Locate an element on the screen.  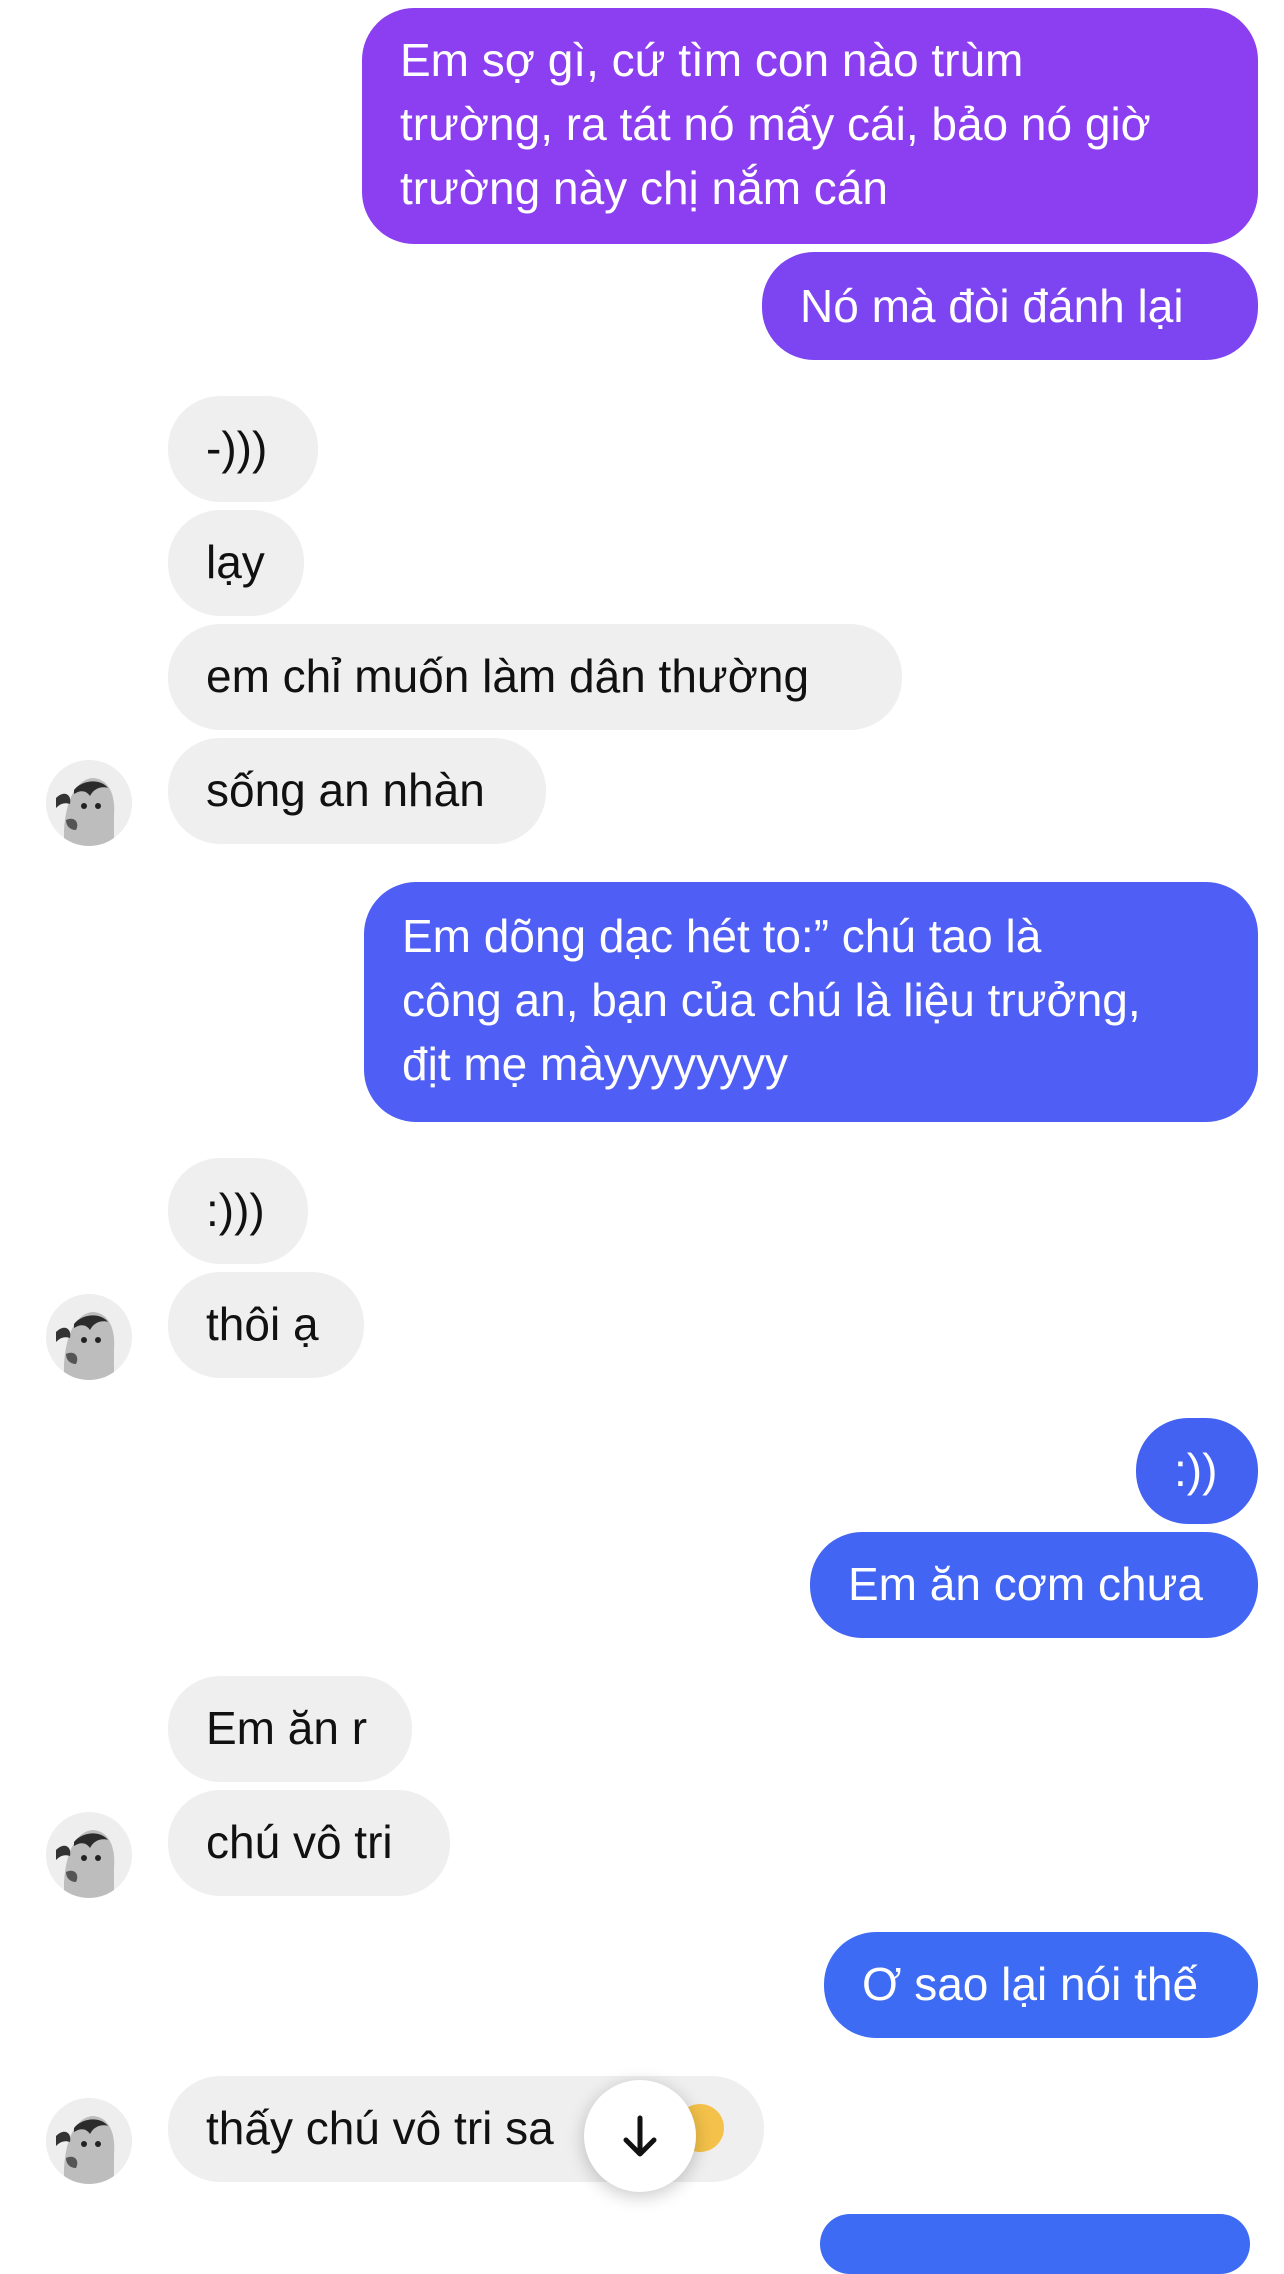
message-text: trường này chị nắm cán is located at coordinates (644, 188).